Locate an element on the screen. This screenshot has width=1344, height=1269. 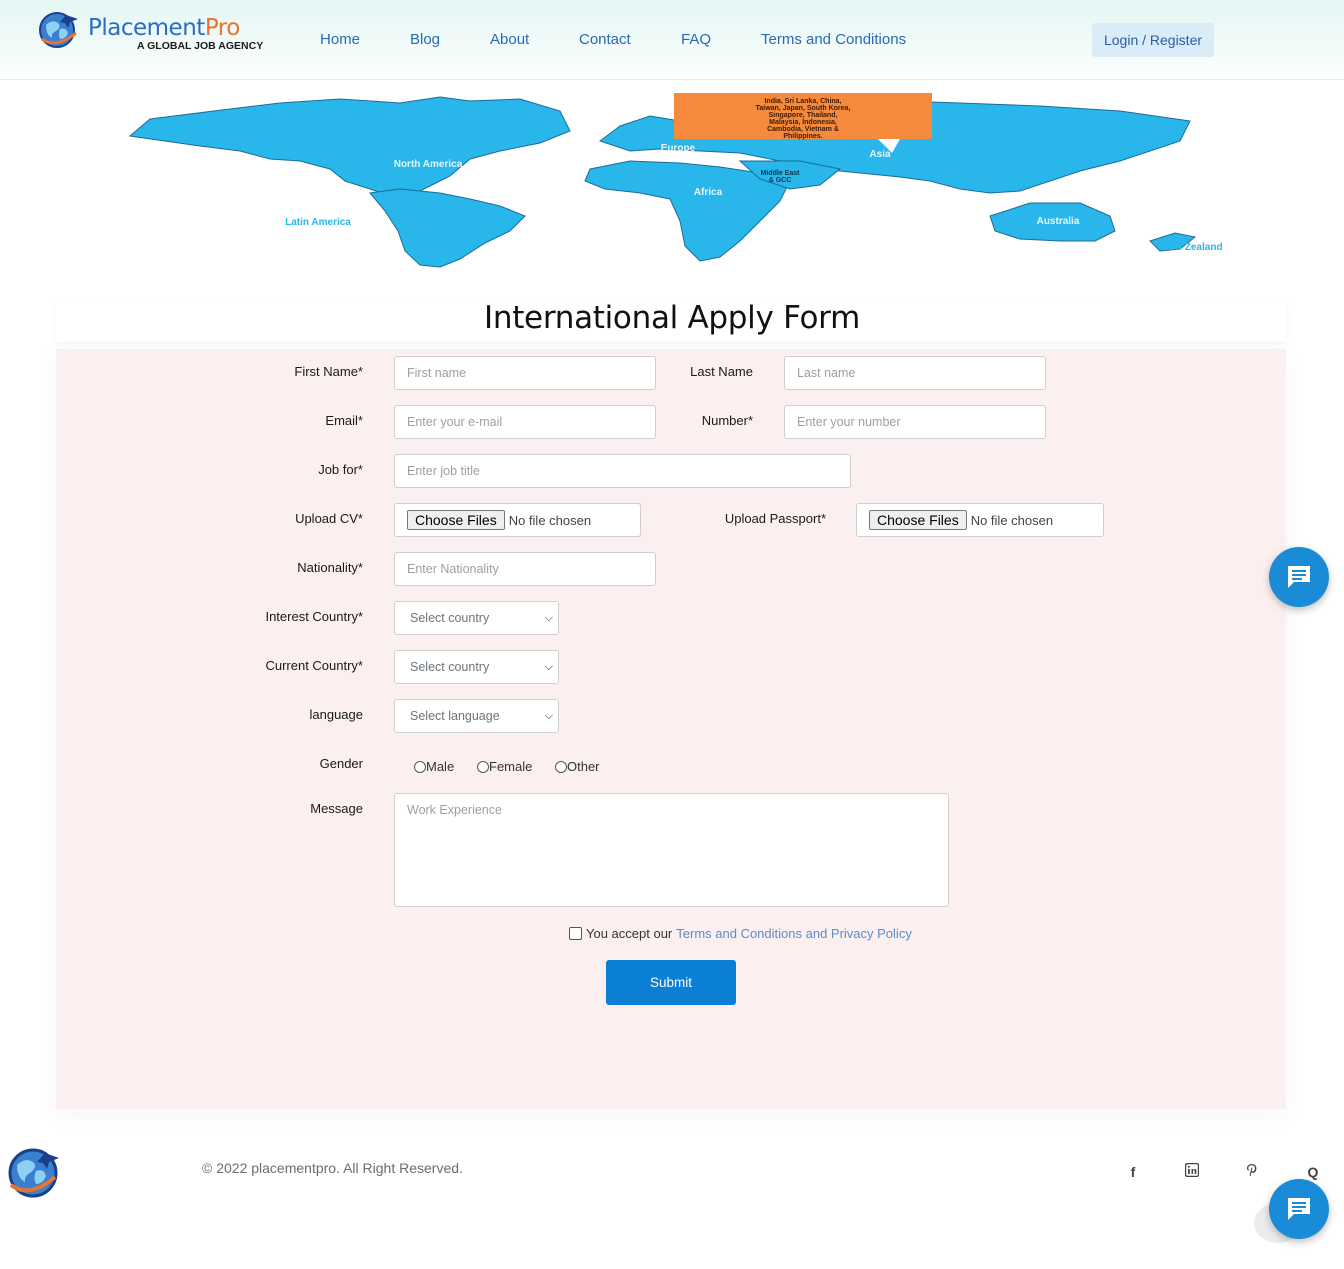
chat-button-bottom is located at coordinates (1299, 1209).